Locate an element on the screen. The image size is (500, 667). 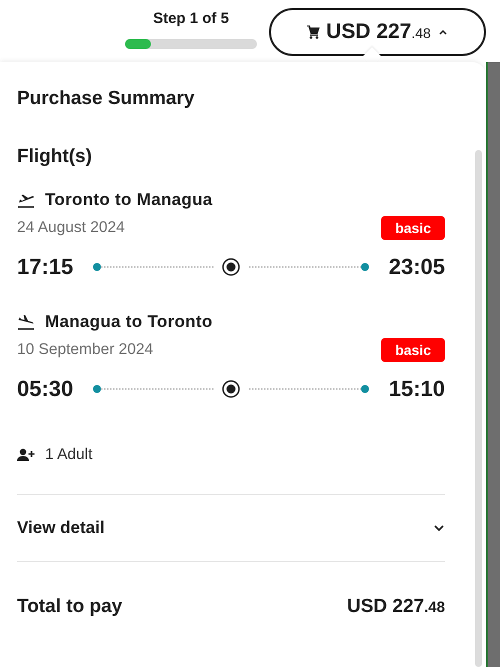
landing-plane-icon is located at coordinates (26, 322).